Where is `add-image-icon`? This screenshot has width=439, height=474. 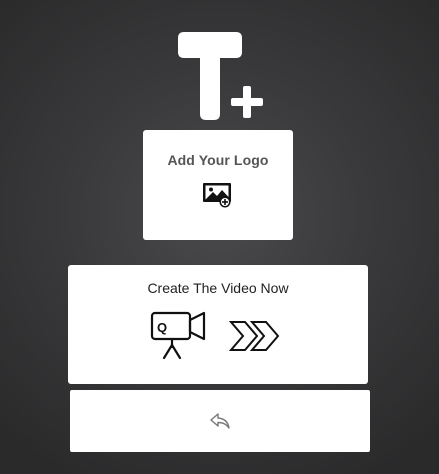 add-image-icon is located at coordinates (218, 195).